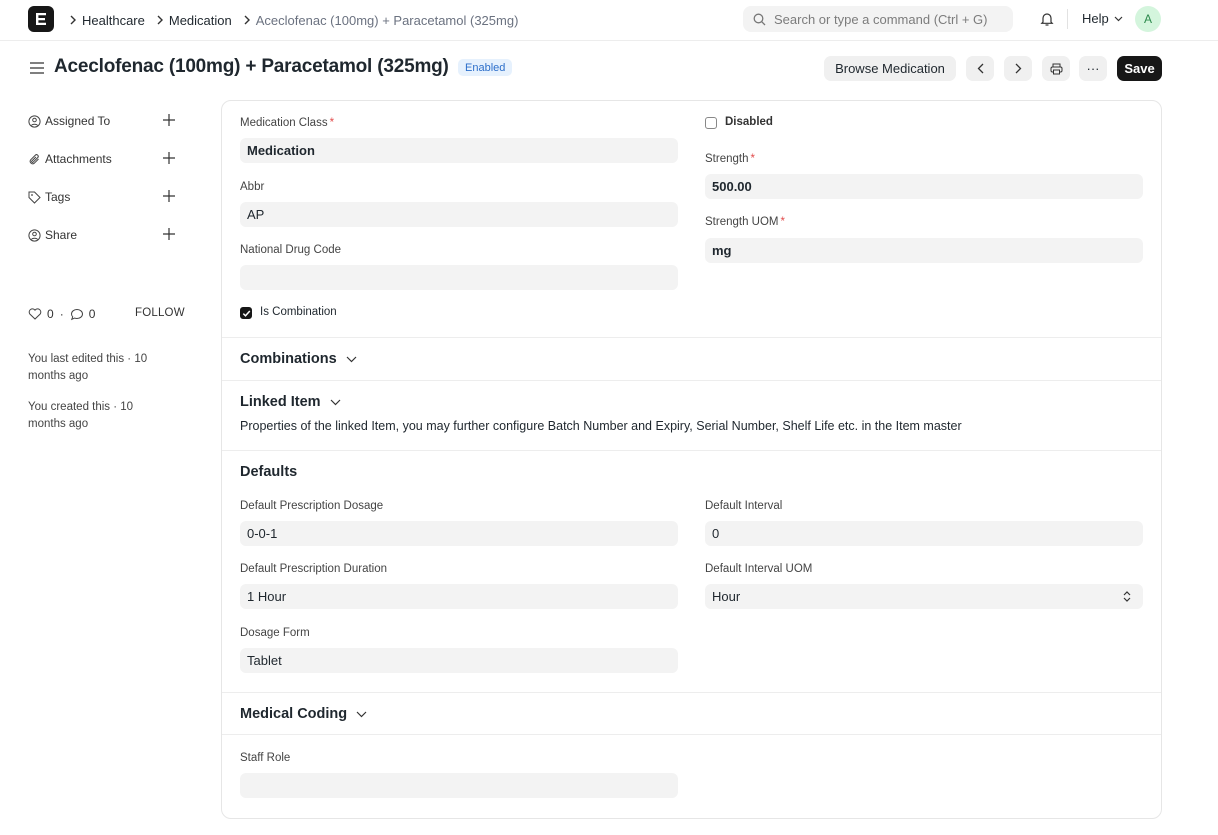  I want to click on strength-uom-label: Strength UOM *, so click(745, 222).